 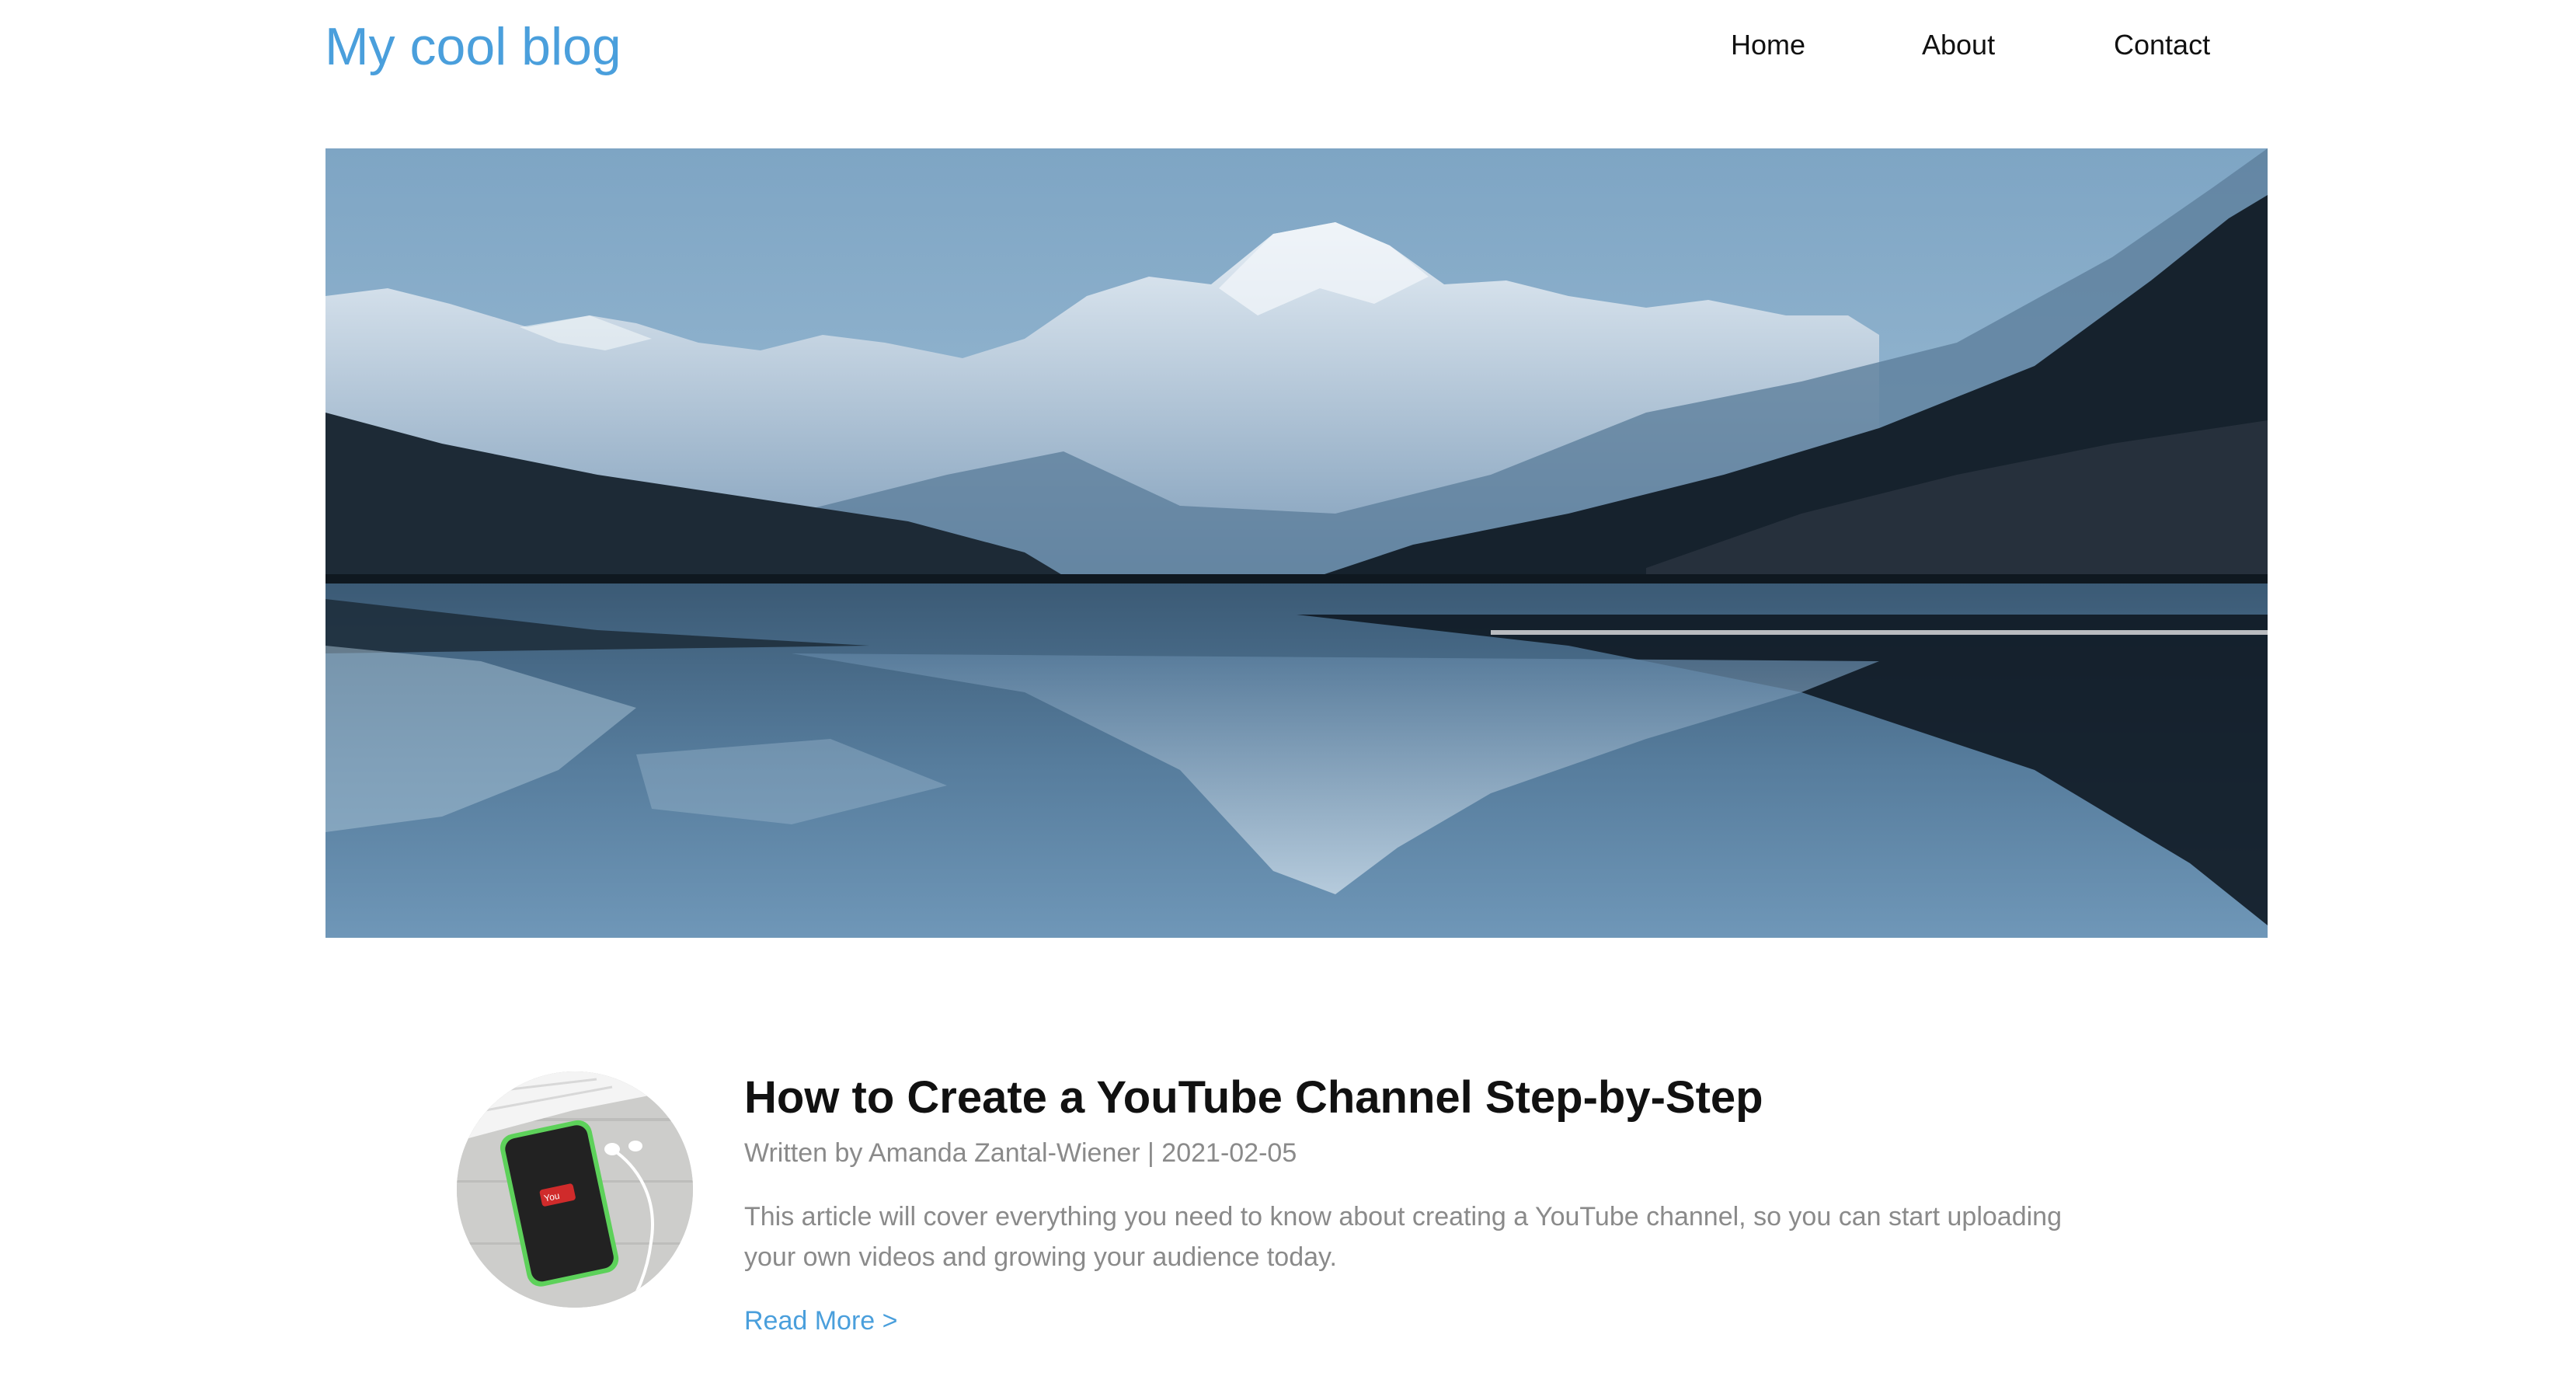 I want to click on post-thumbnail: You, so click(x=575, y=1189).